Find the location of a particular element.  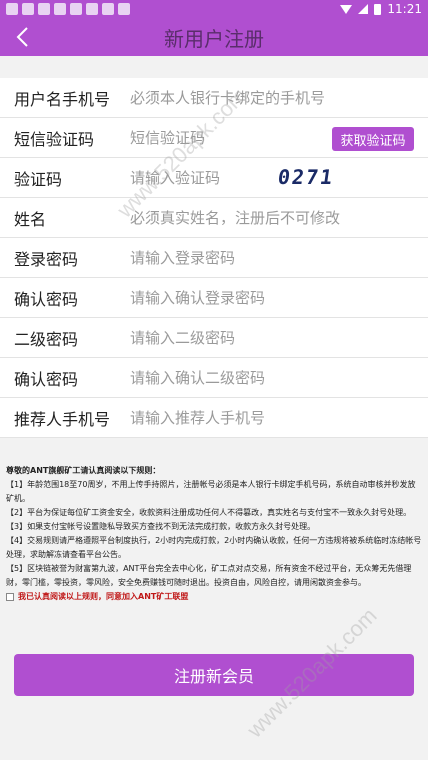

agree-checkbox is located at coordinates (10, 597).